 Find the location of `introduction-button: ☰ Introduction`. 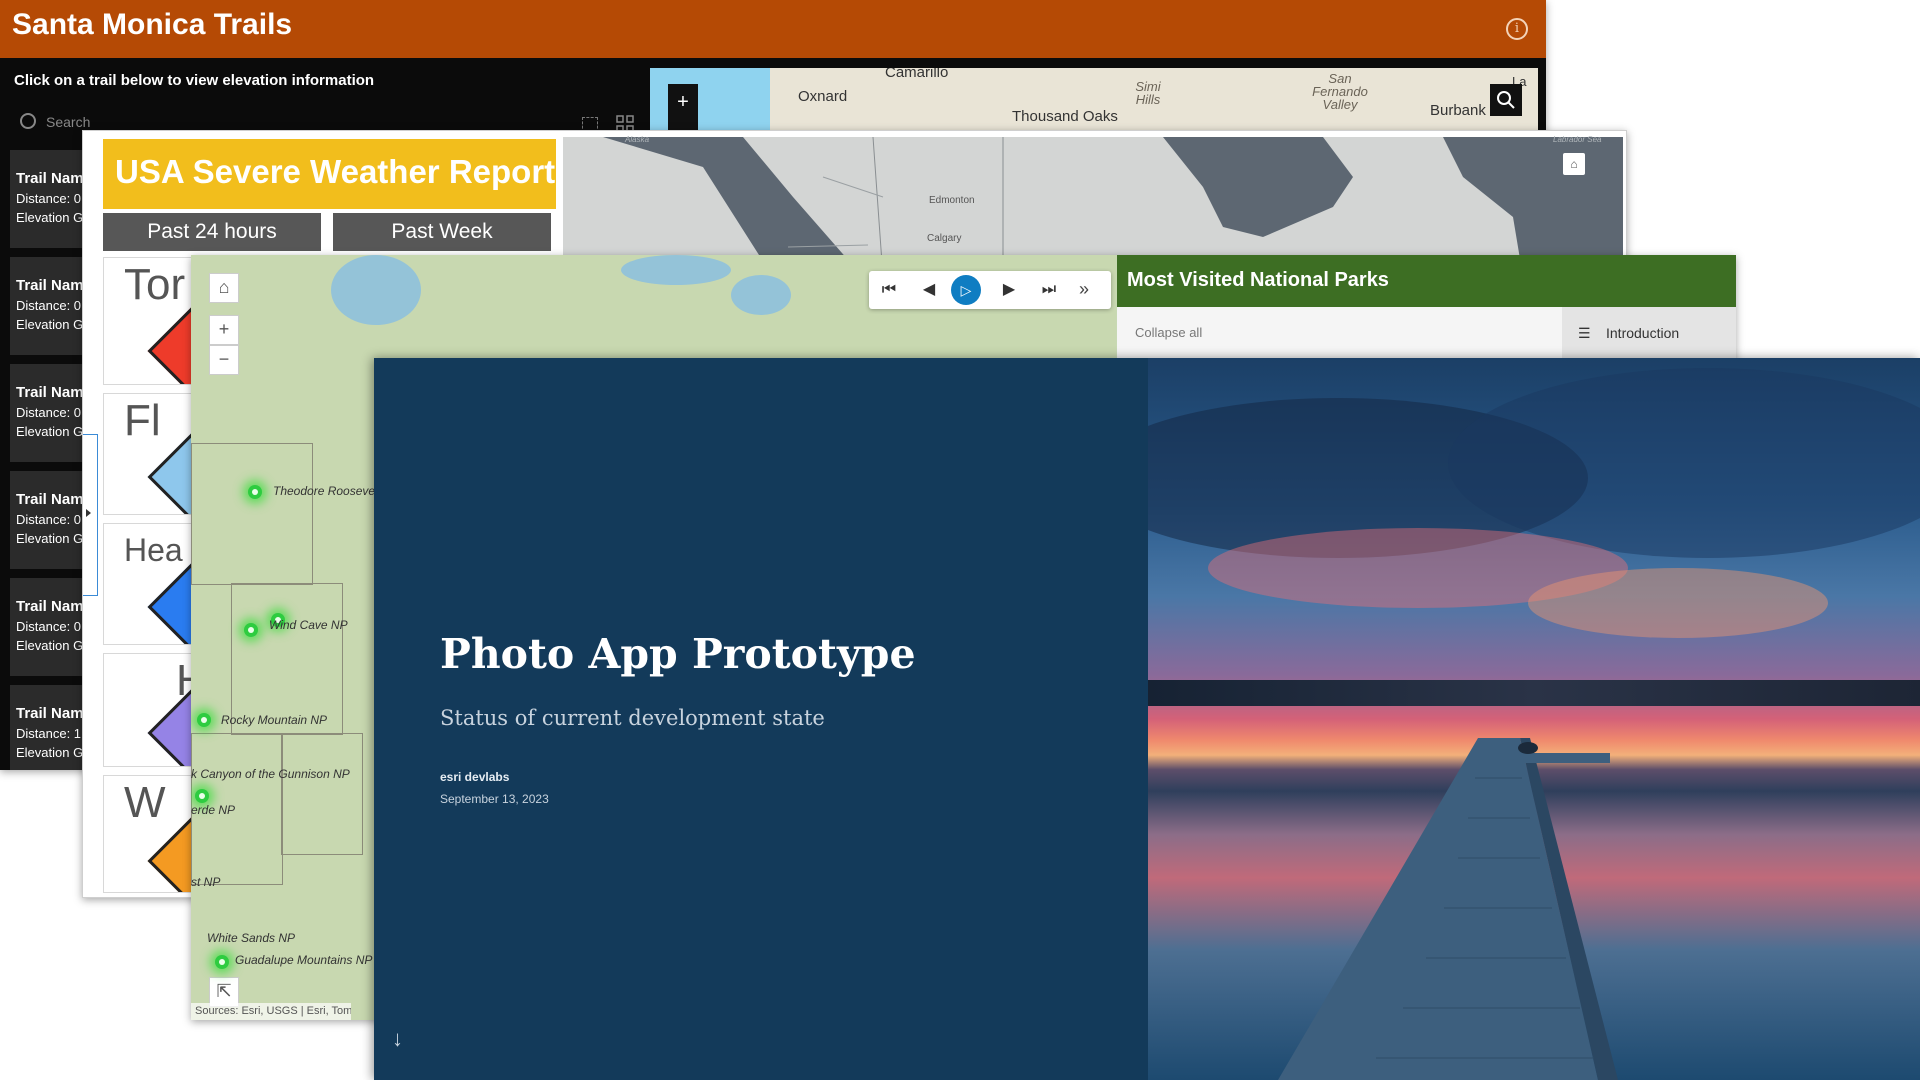

introduction-button: ☰ Introduction is located at coordinates (1649, 333).